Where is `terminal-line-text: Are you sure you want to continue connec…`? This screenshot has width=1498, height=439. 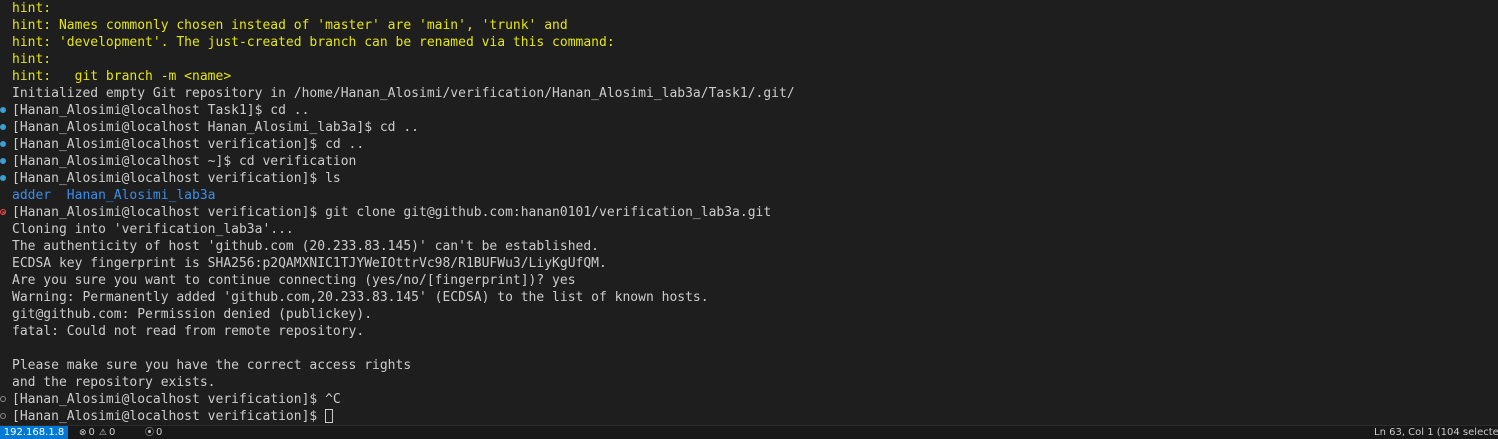
terminal-line-text: Are you sure you want to continue connec… is located at coordinates (294, 280).